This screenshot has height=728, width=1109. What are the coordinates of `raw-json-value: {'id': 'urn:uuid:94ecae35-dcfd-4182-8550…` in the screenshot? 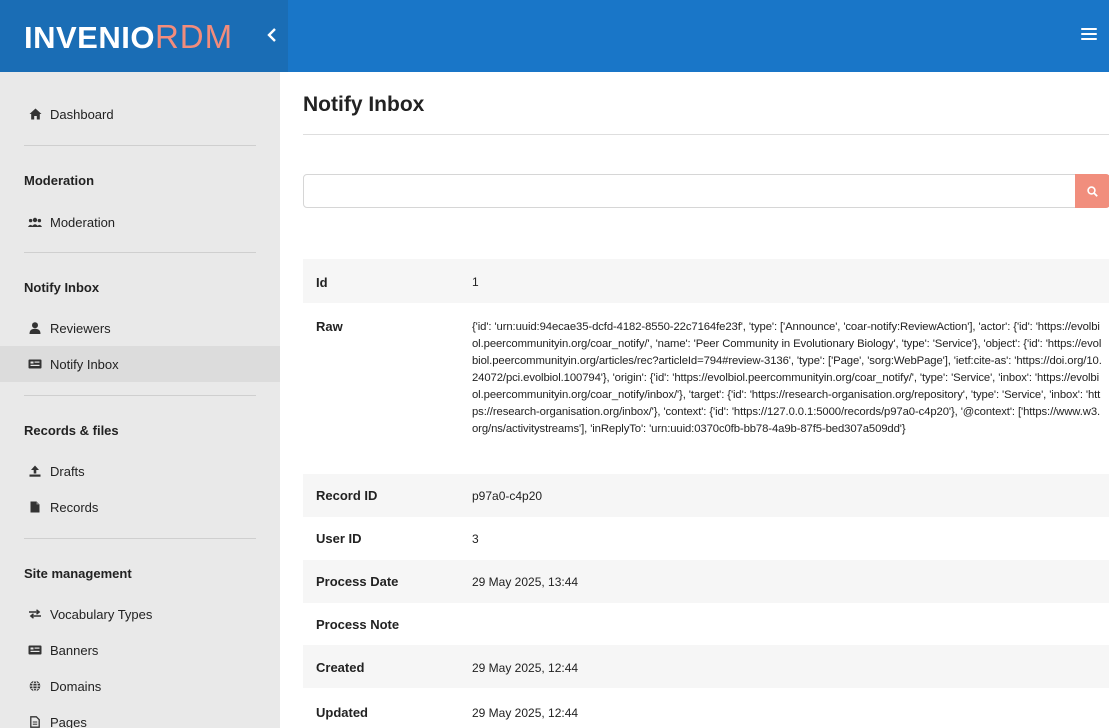 It's located at (787, 378).